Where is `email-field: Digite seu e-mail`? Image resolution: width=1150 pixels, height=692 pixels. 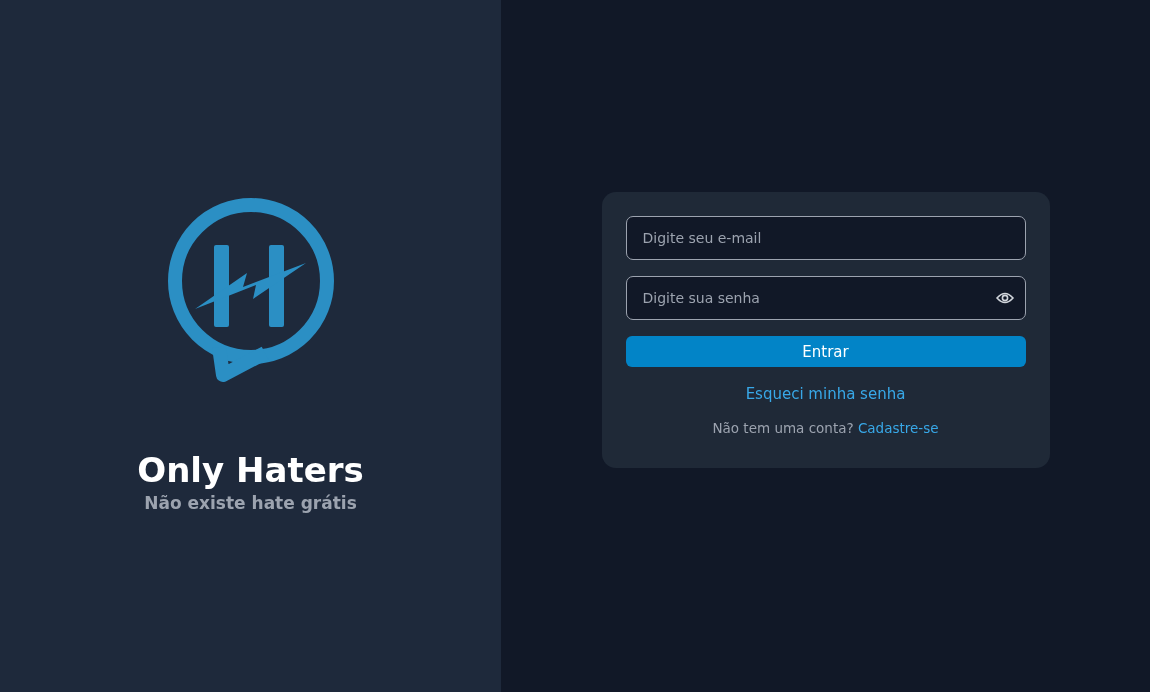
email-field: Digite seu e-mail is located at coordinates (825, 238).